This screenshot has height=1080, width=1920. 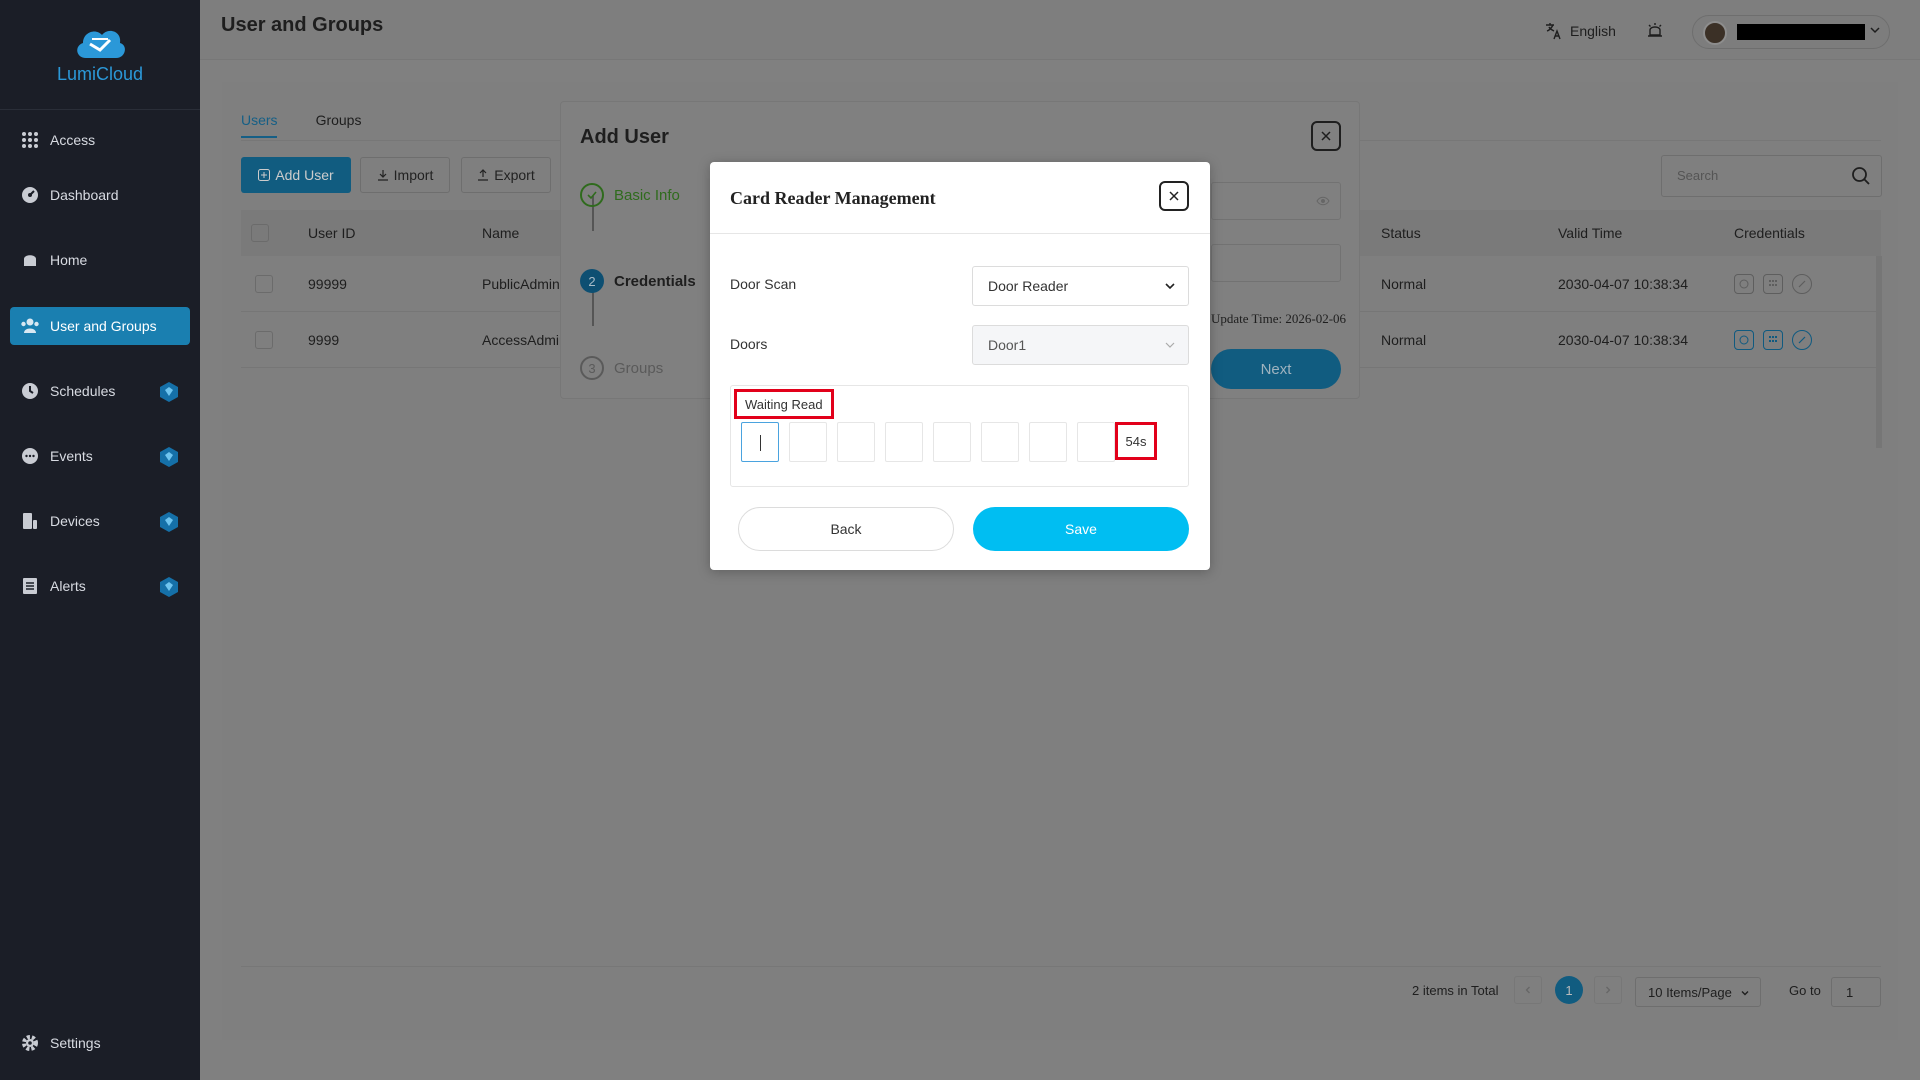 I want to click on sidebar-item-label: Dashboard, so click(x=84, y=195).